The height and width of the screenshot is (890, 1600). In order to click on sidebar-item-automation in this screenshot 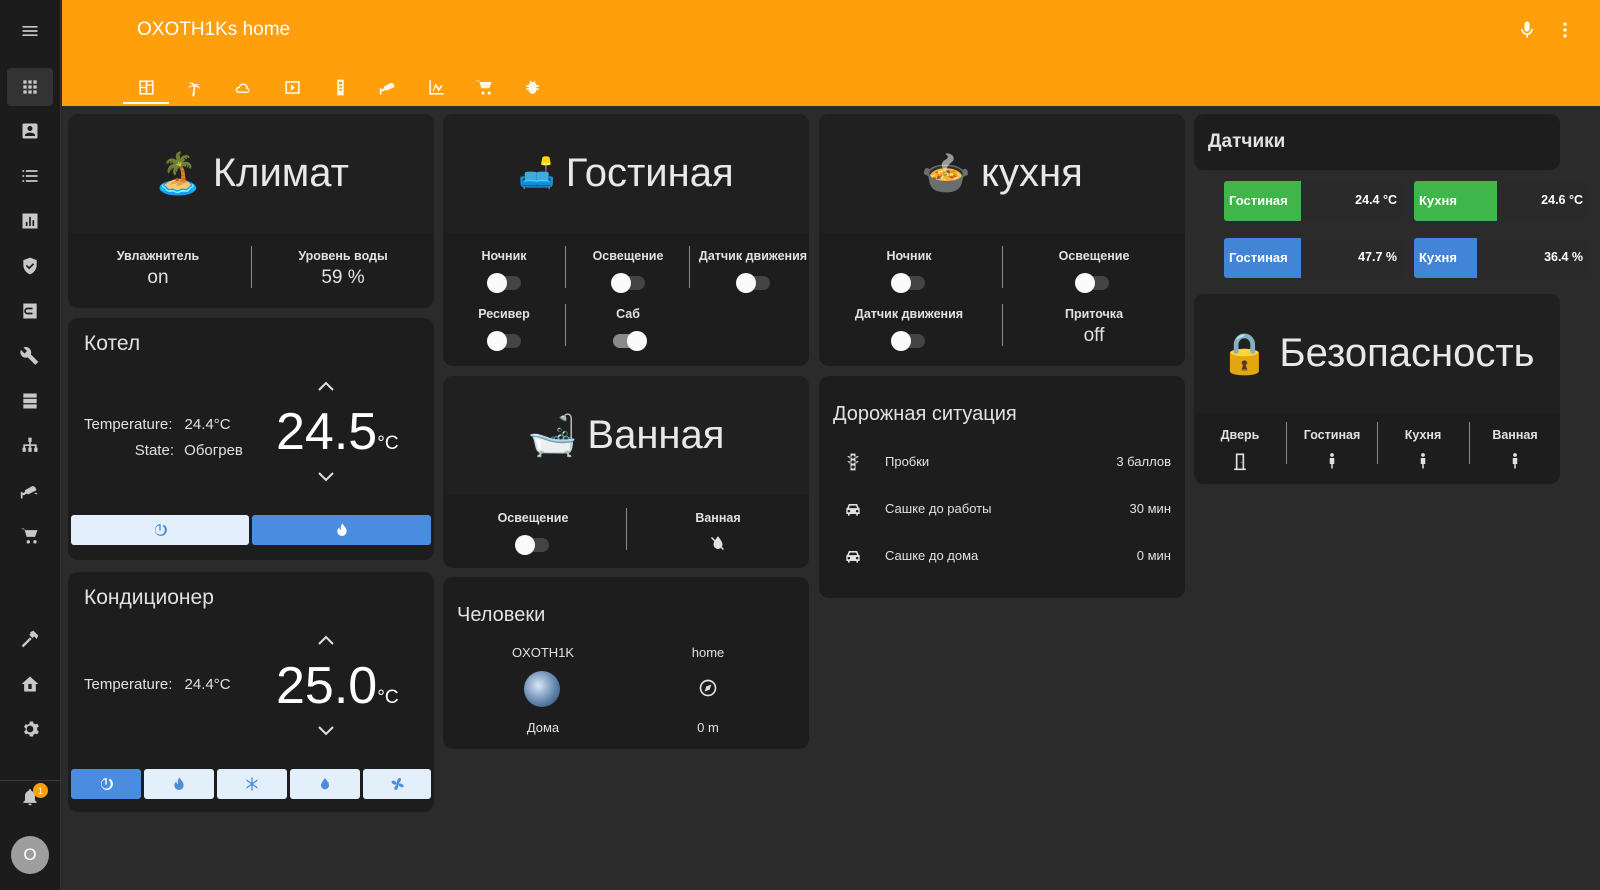, I will do `click(30, 684)`.